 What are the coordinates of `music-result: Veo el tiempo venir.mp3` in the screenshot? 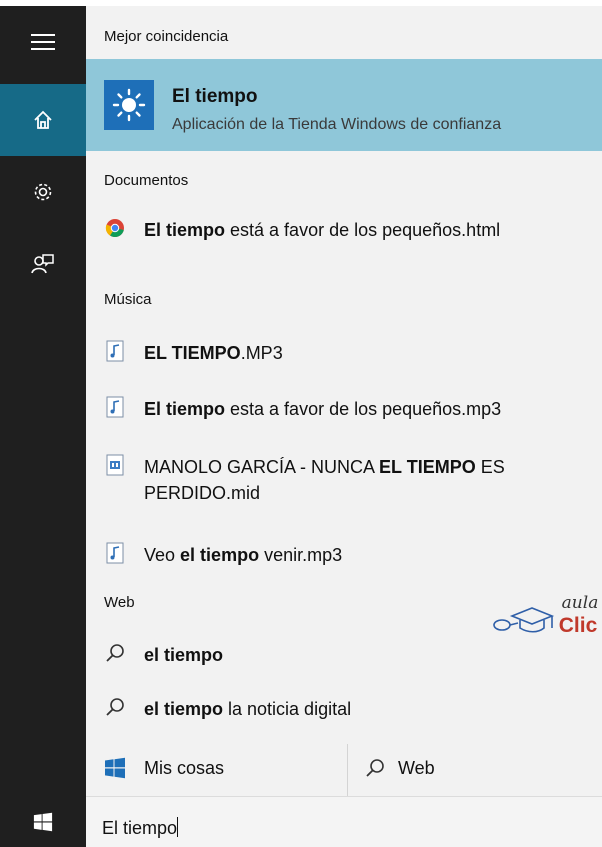 It's located at (223, 555).